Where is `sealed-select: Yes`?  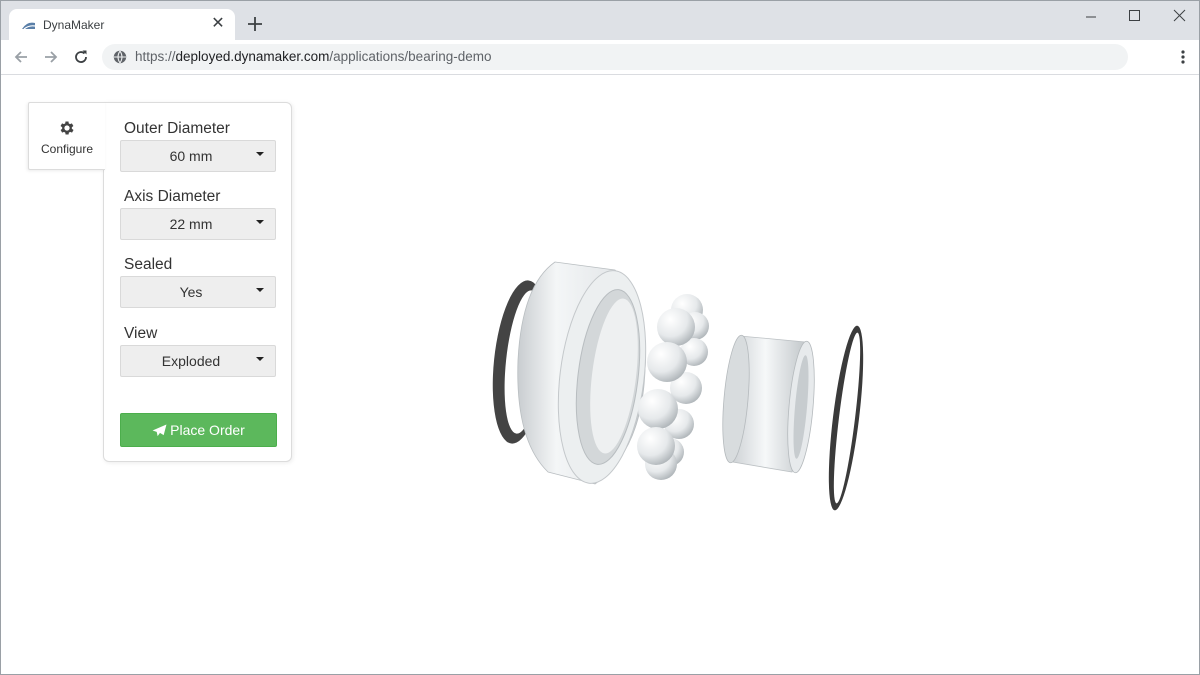 sealed-select: Yes is located at coordinates (198, 292).